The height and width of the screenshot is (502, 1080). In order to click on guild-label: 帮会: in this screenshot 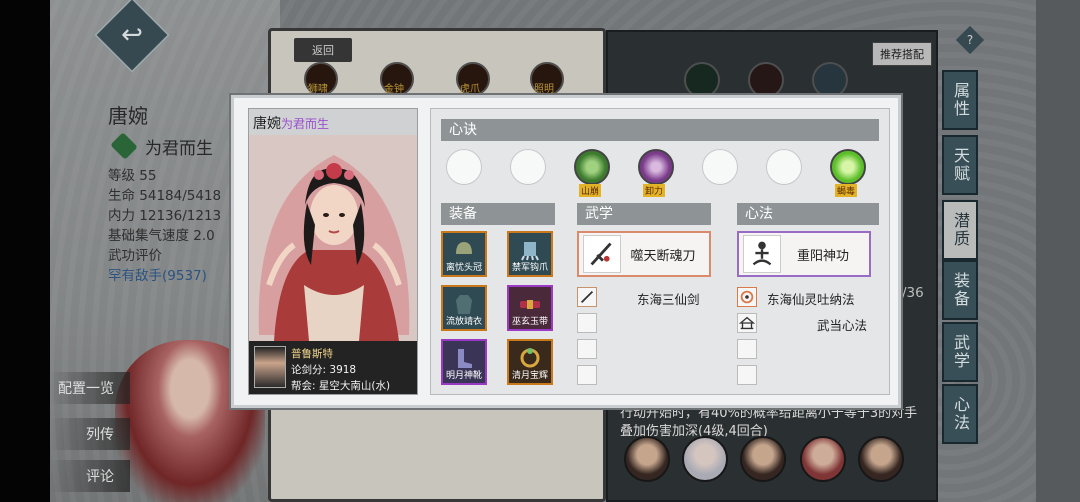, I will do `click(303, 386)`.